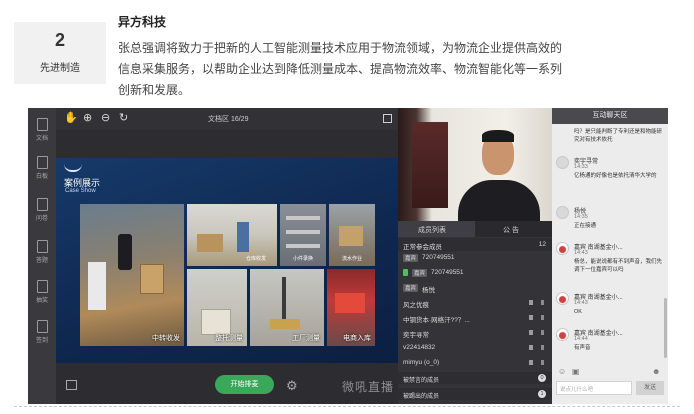 The image size is (694, 414). What do you see at coordinates (618, 136) in the screenshot?
I see `chat-text: 吗？是只能判断了专利还是和物能研究对有技术依托` at bounding box center [618, 136].